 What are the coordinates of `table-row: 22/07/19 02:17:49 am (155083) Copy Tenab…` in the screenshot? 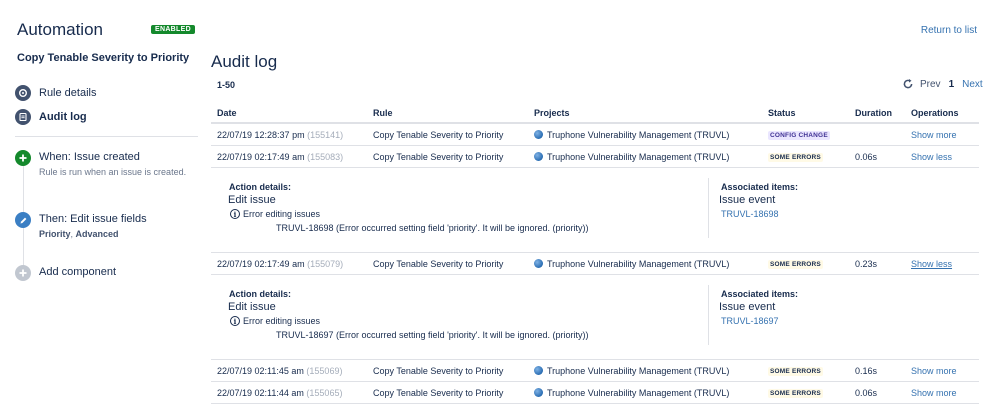 It's located at (595, 157).